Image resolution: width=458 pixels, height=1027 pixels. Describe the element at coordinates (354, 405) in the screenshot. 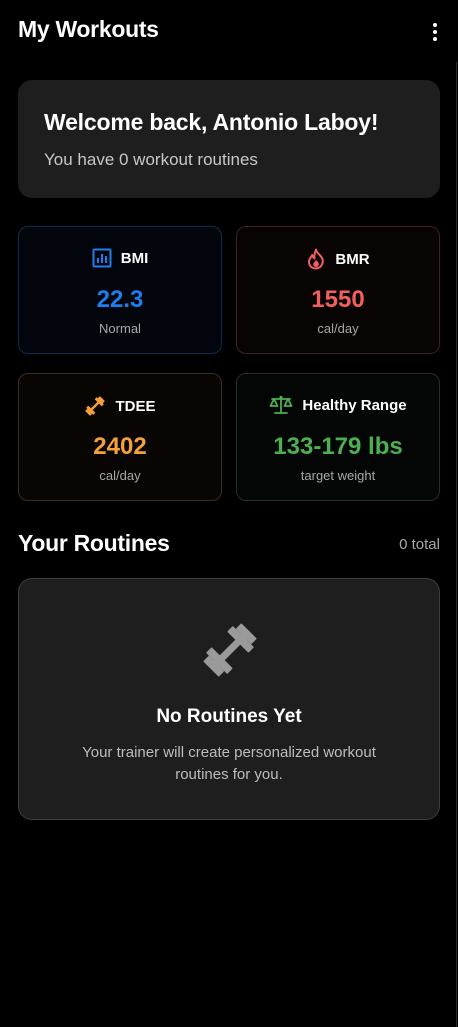

I see `healthy-range-label: Healthy Range` at that location.